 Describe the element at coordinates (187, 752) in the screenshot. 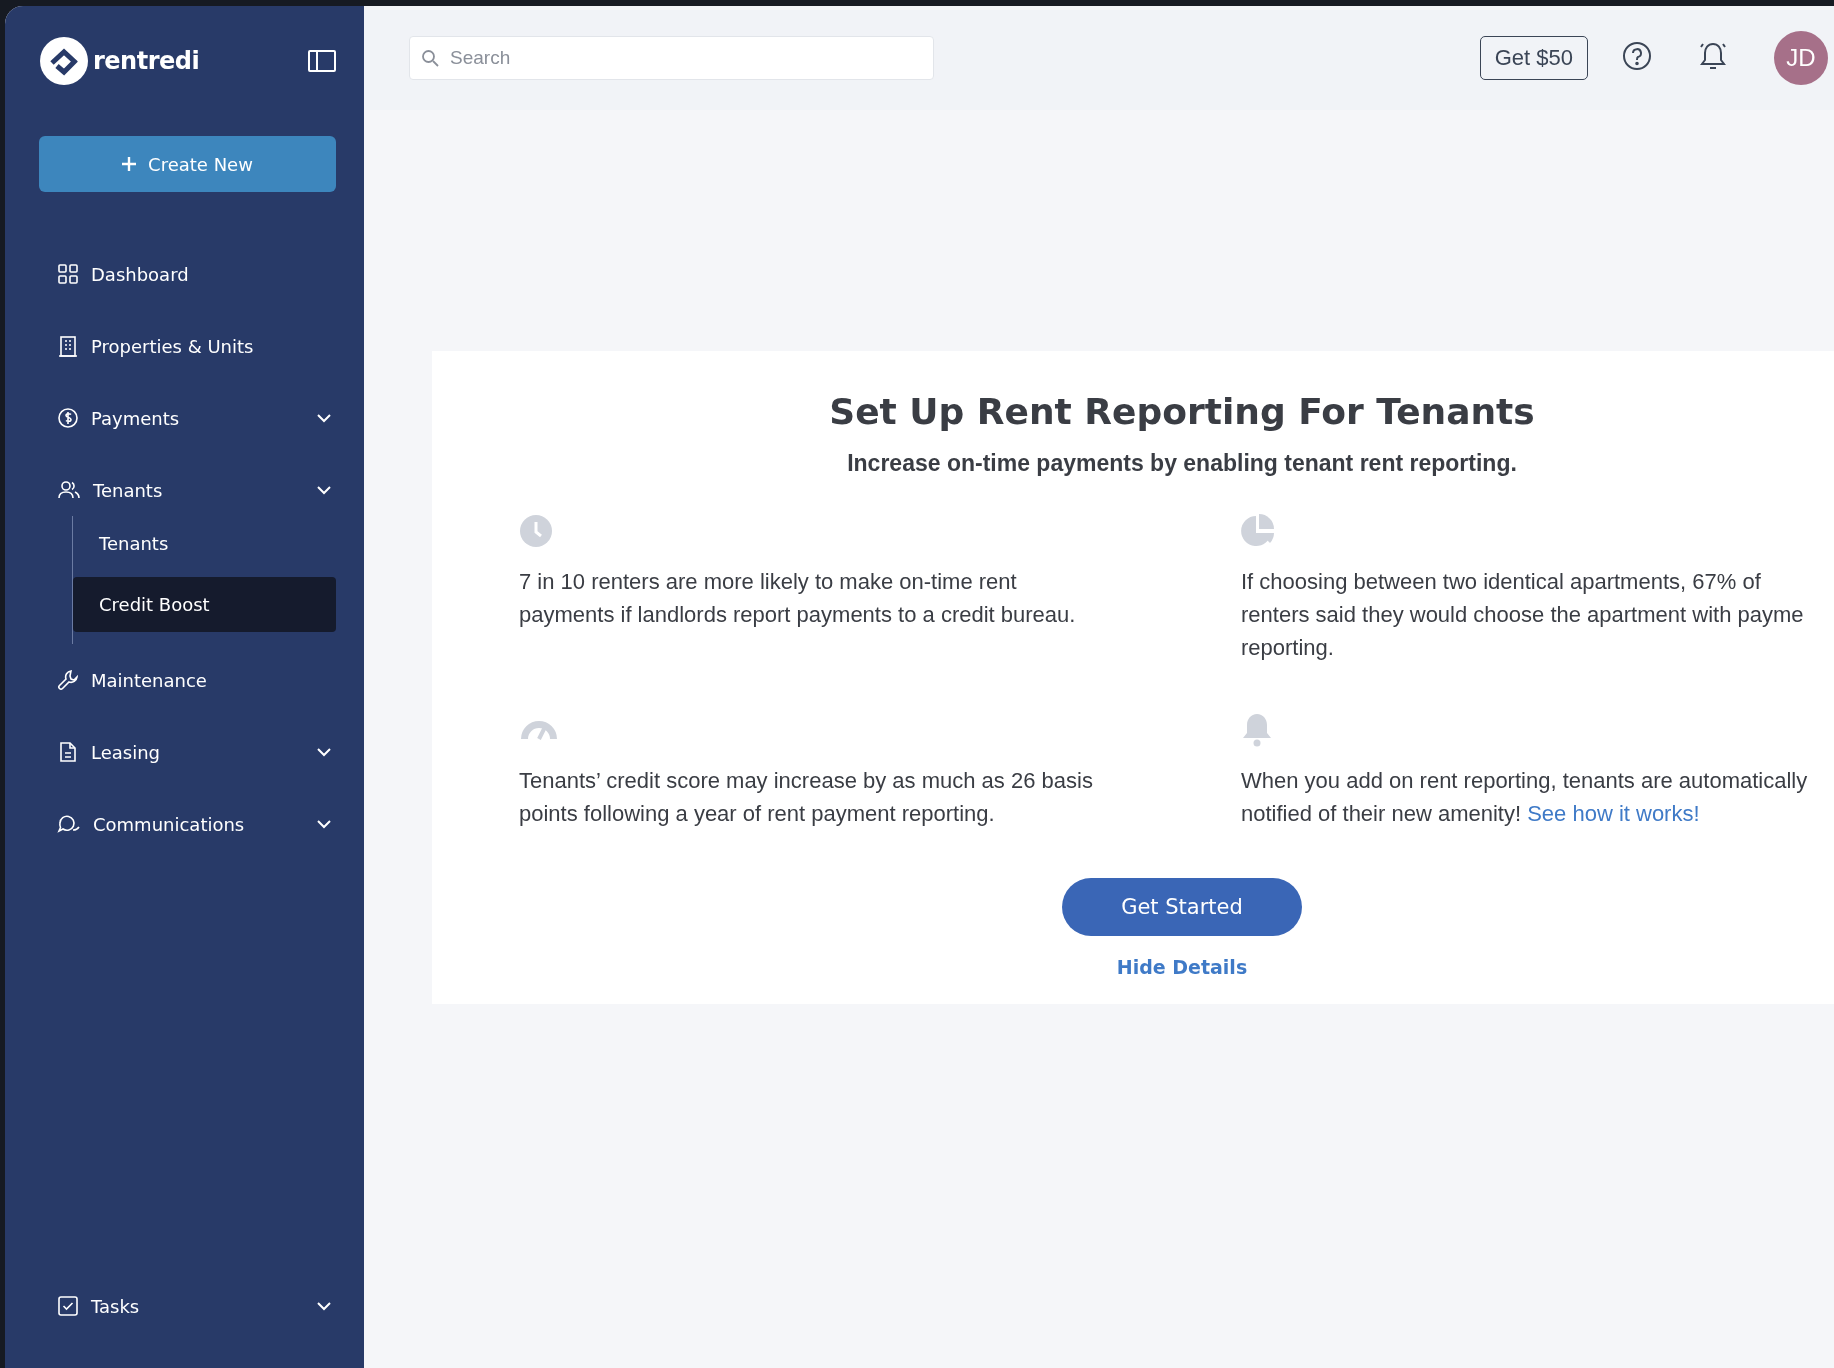

I see `nav-item: Leasing` at that location.